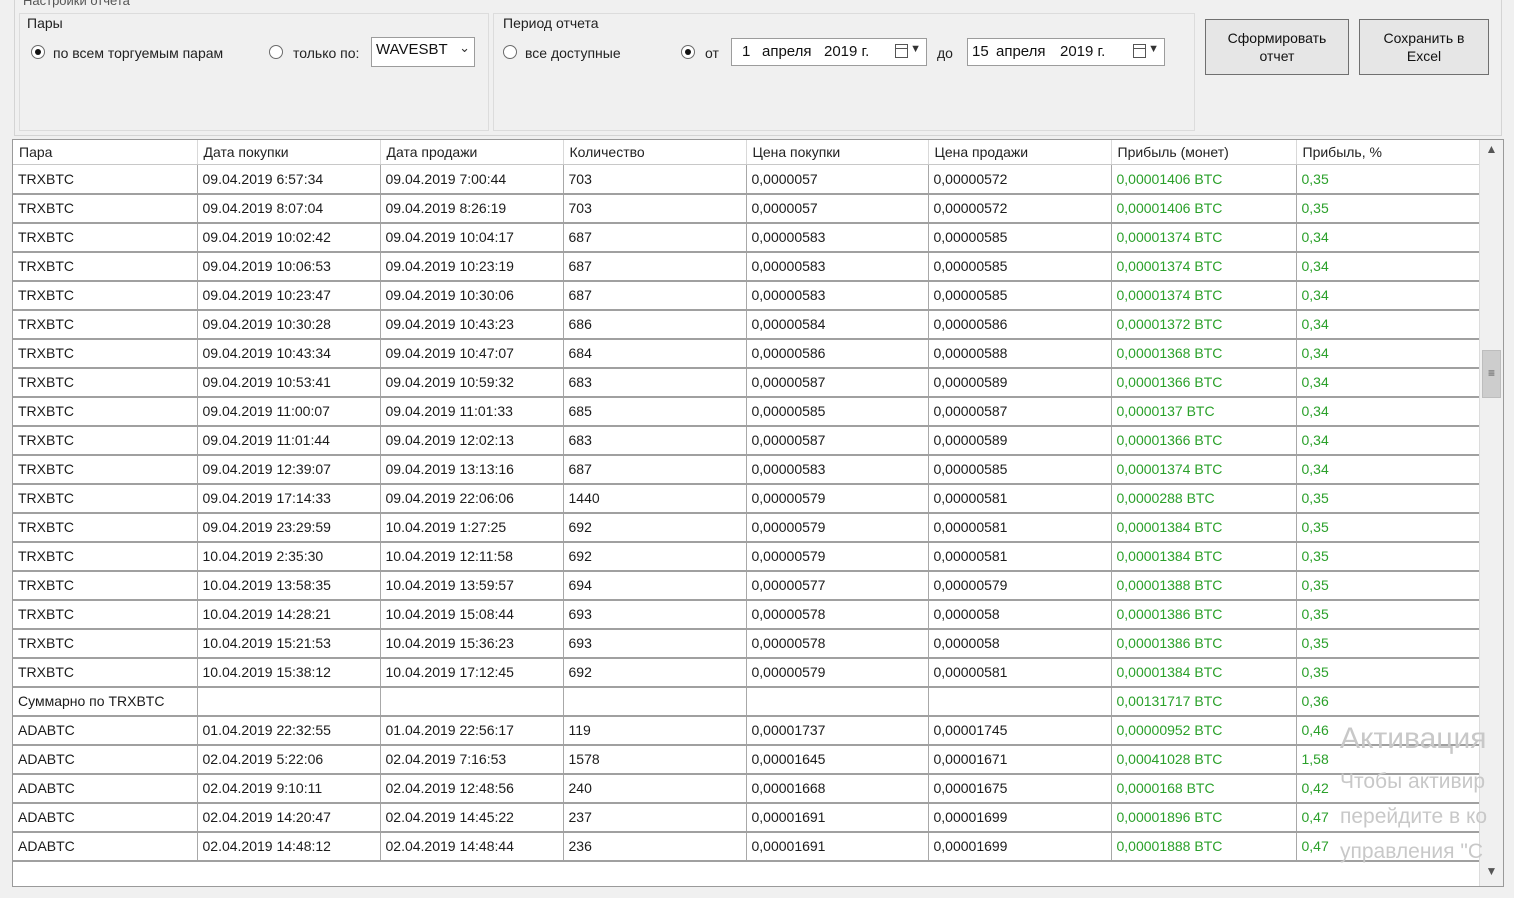  I want to click on scroll-up-icon: ▲, so click(1491, 152).